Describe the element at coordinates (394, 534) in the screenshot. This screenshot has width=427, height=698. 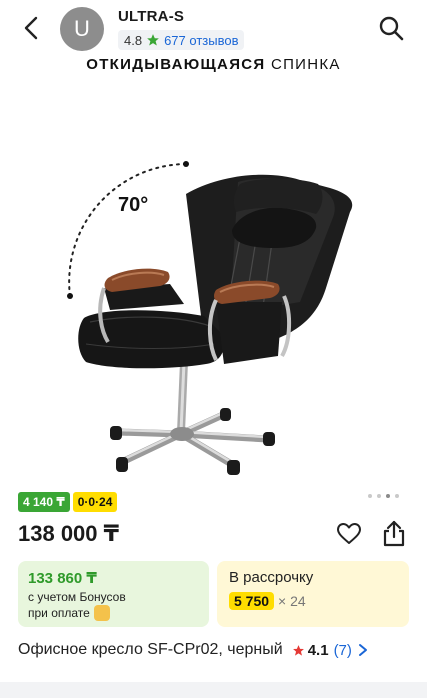
I see `share-icon` at that location.